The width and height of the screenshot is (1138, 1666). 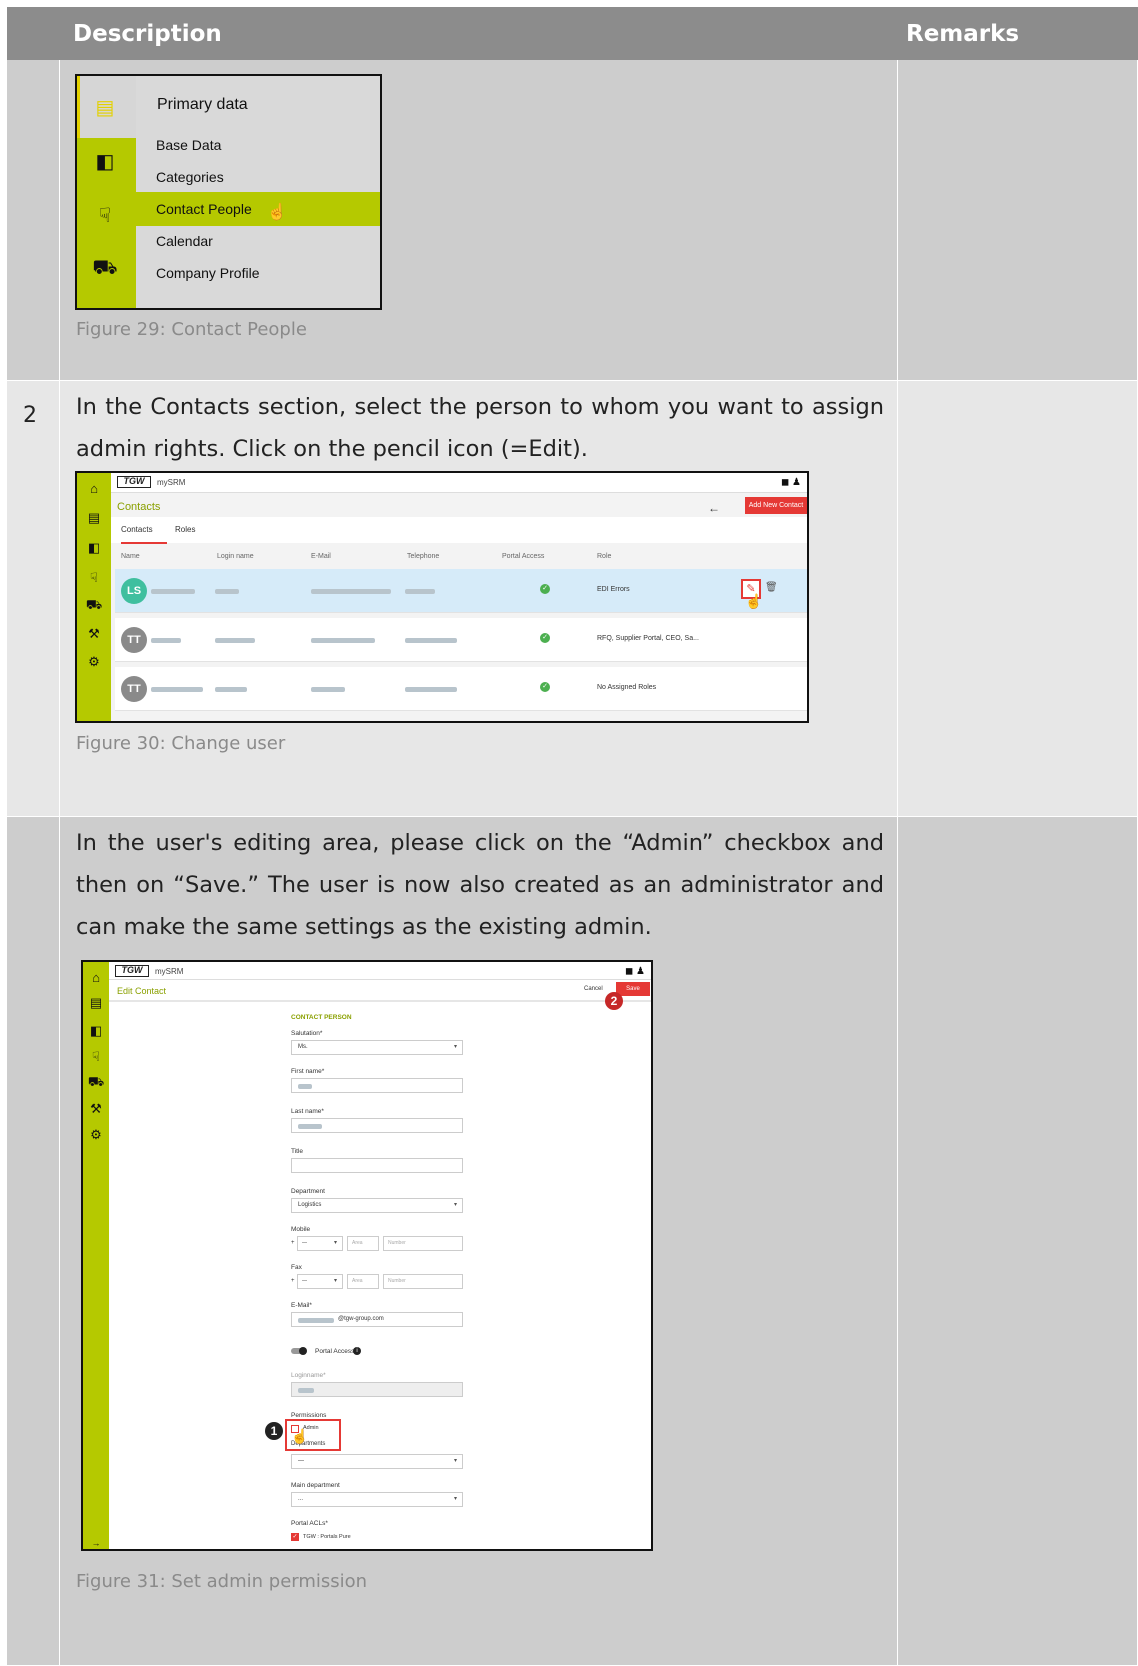 What do you see at coordinates (303, 1047) in the screenshot?
I see `salutation-value: Ms.` at bounding box center [303, 1047].